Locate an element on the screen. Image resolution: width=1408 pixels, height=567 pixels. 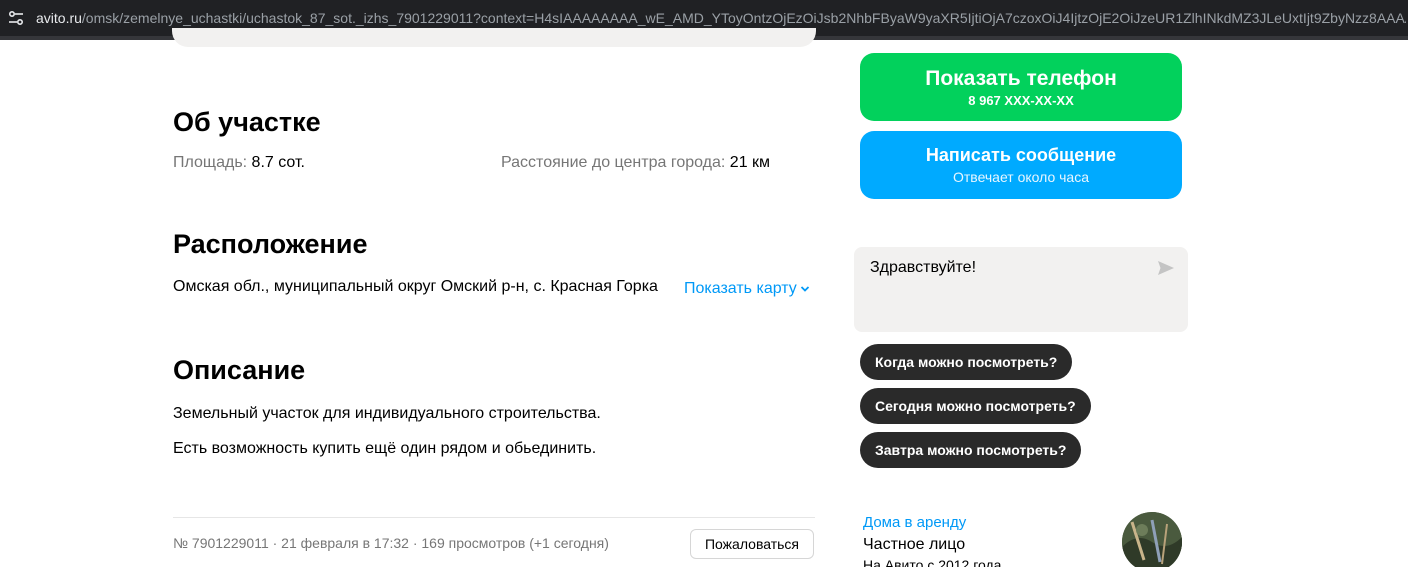
write-message-button: Написать сообщение Отвечает около часа is located at coordinates (1021, 165).